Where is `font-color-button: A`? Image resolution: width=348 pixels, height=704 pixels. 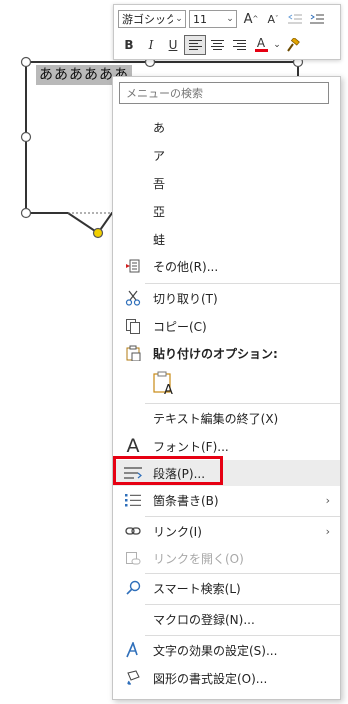
font-color-button: A is located at coordinates (261, 45).